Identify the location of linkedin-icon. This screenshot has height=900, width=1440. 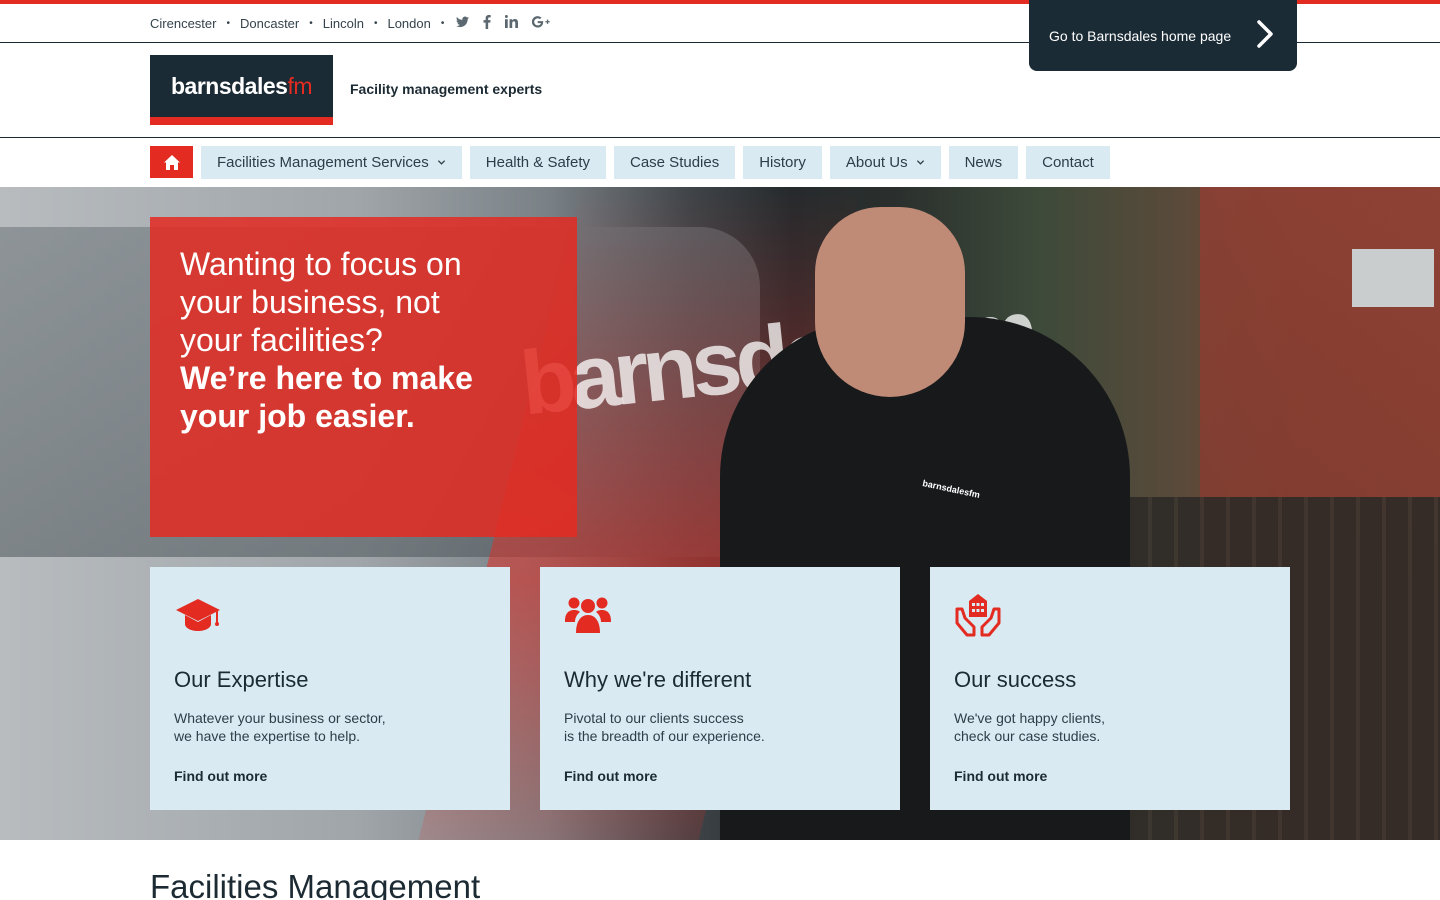
(512, 23).